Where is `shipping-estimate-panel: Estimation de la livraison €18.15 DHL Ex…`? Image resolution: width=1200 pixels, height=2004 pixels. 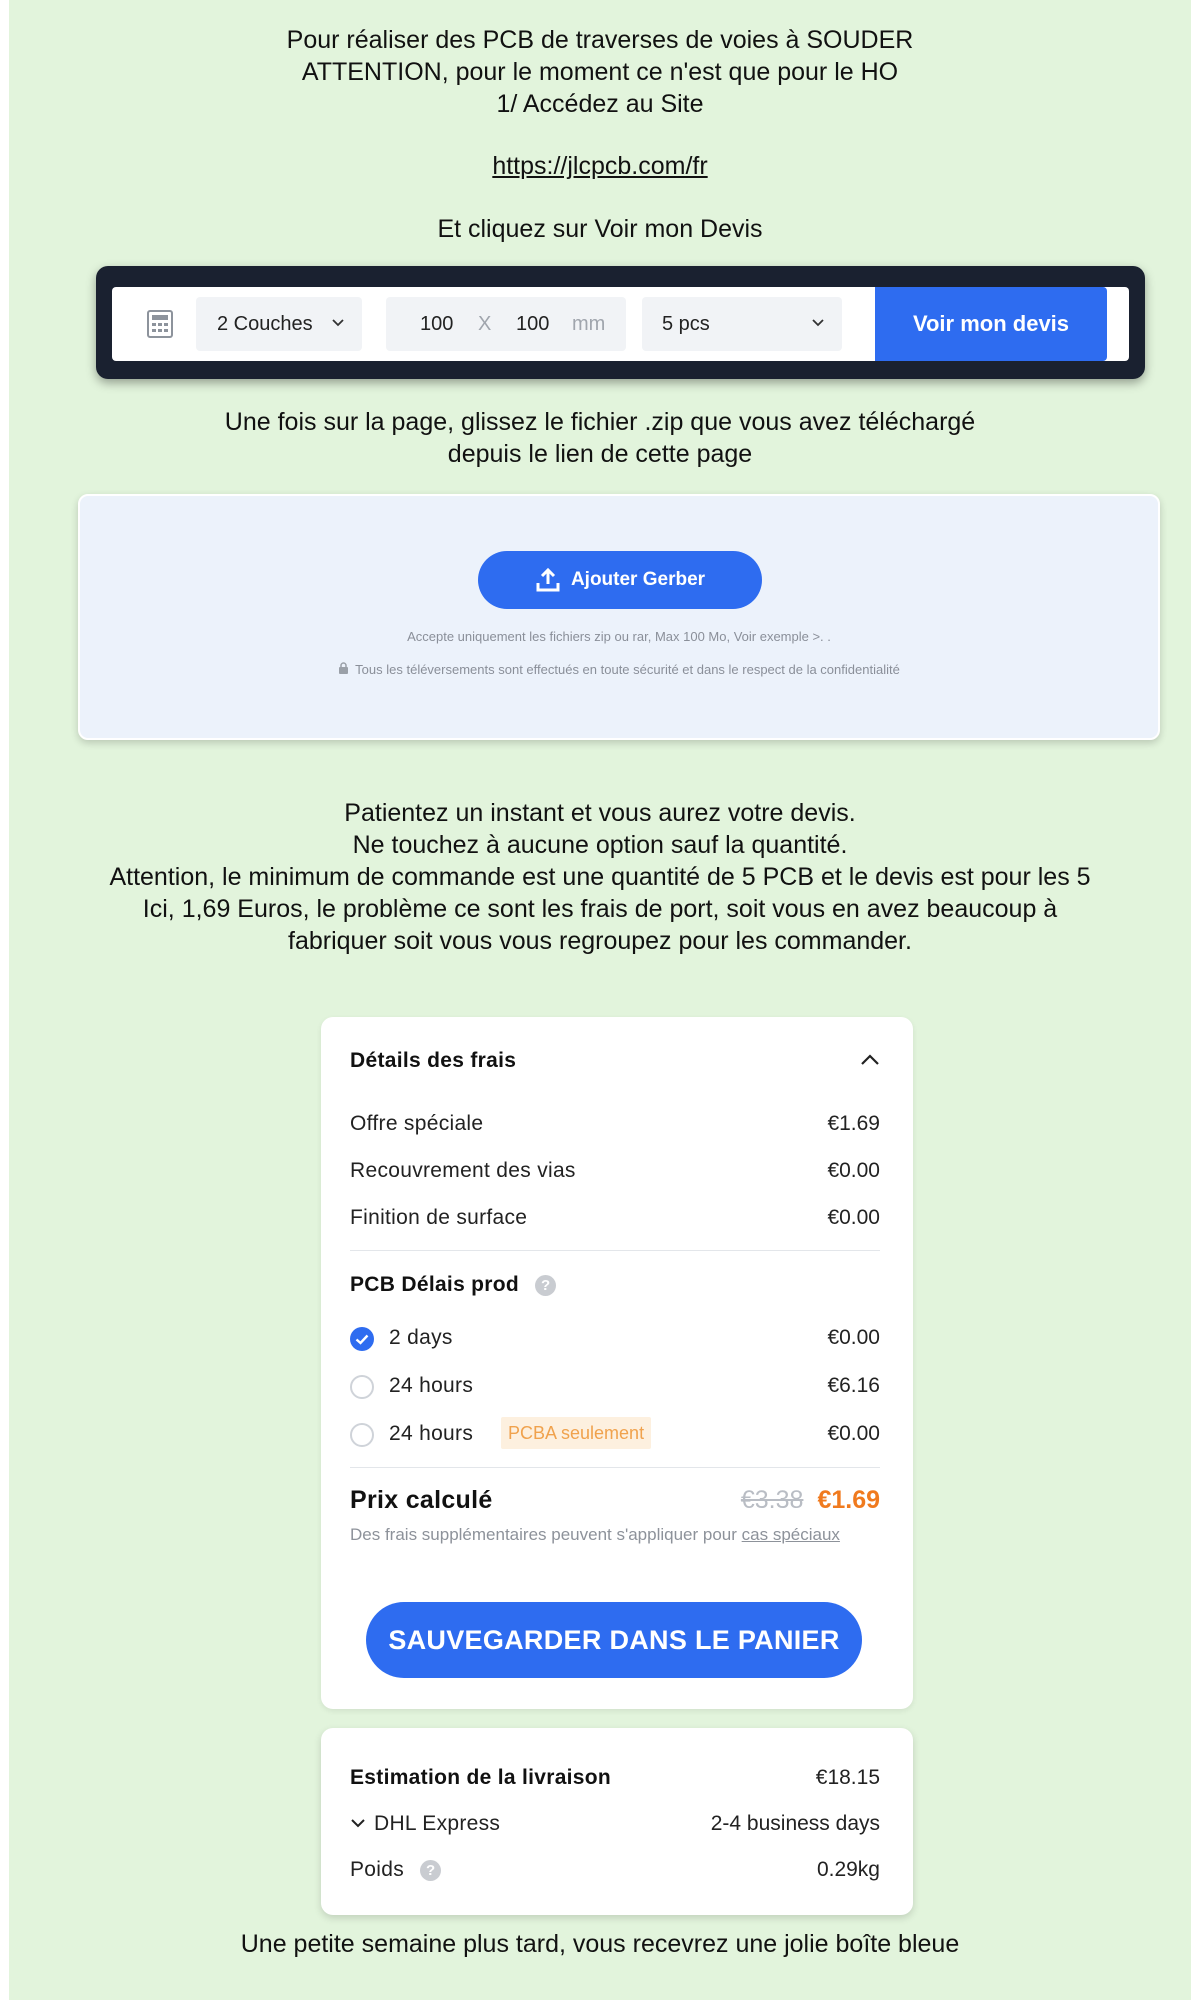 shipping-estimate-panel: Estimation de la livraison €18.15 DHL Ex… is located at coordinates (617, 1821).